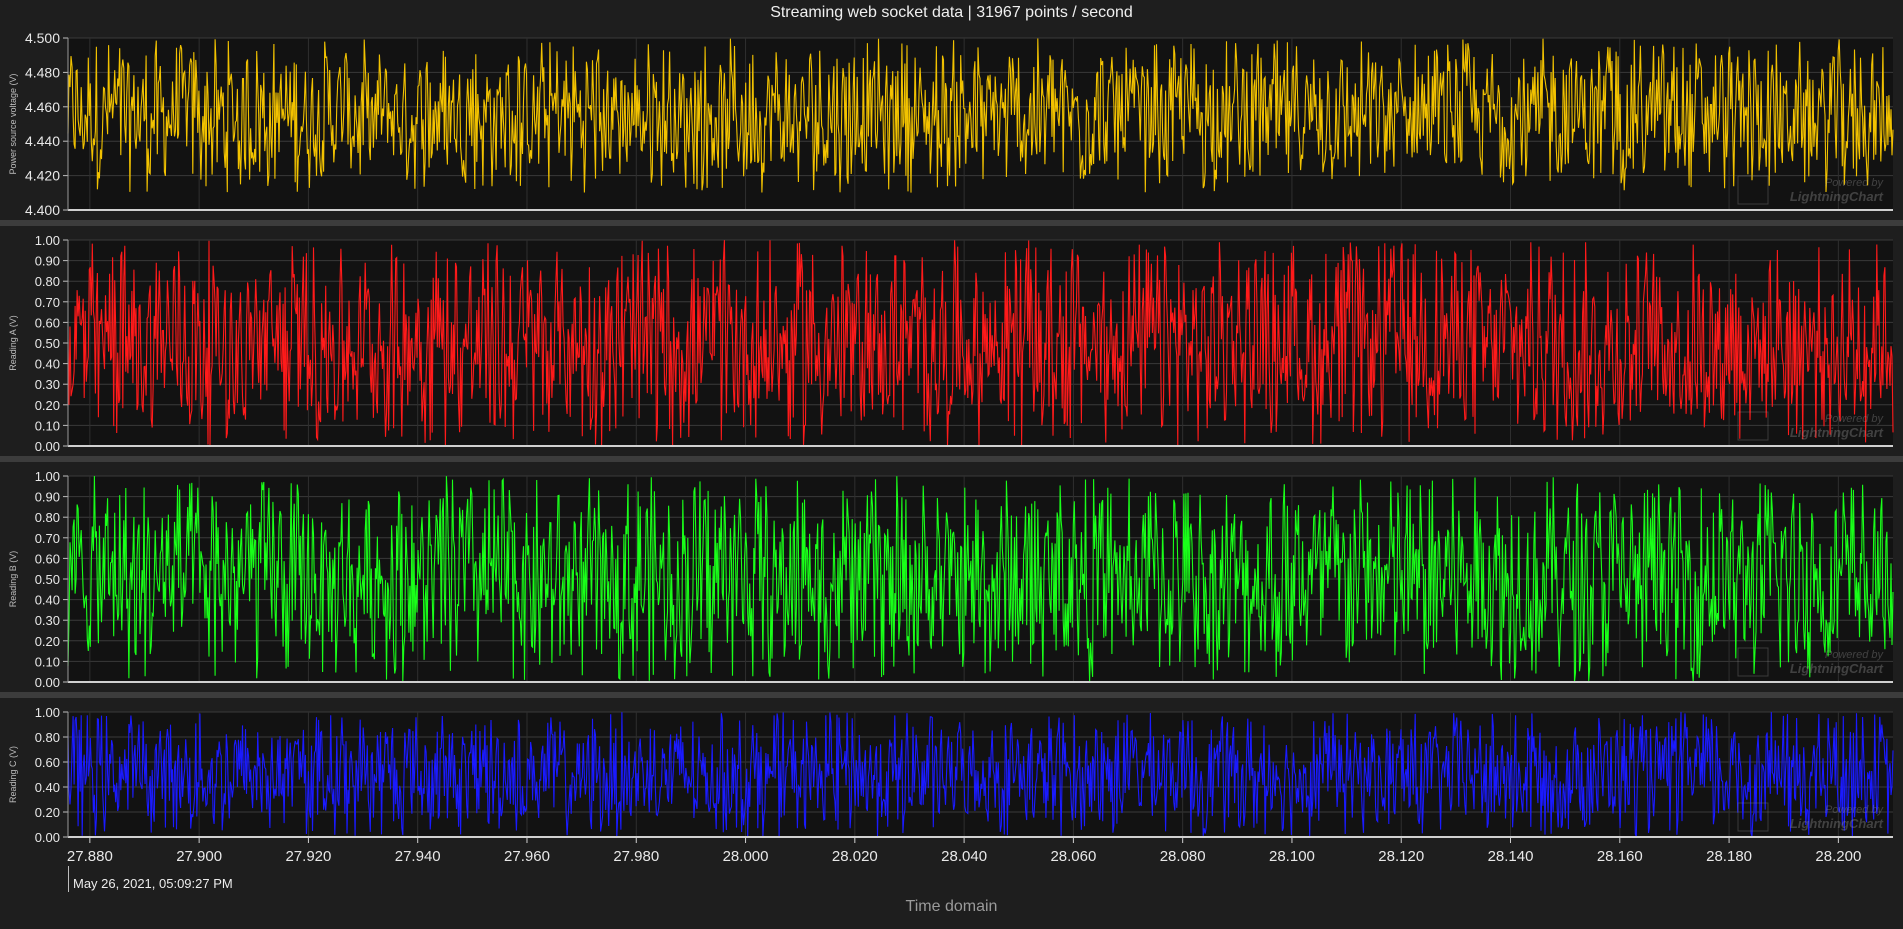  I want to click on y-tick-label: 4.400, so click(42, 210).